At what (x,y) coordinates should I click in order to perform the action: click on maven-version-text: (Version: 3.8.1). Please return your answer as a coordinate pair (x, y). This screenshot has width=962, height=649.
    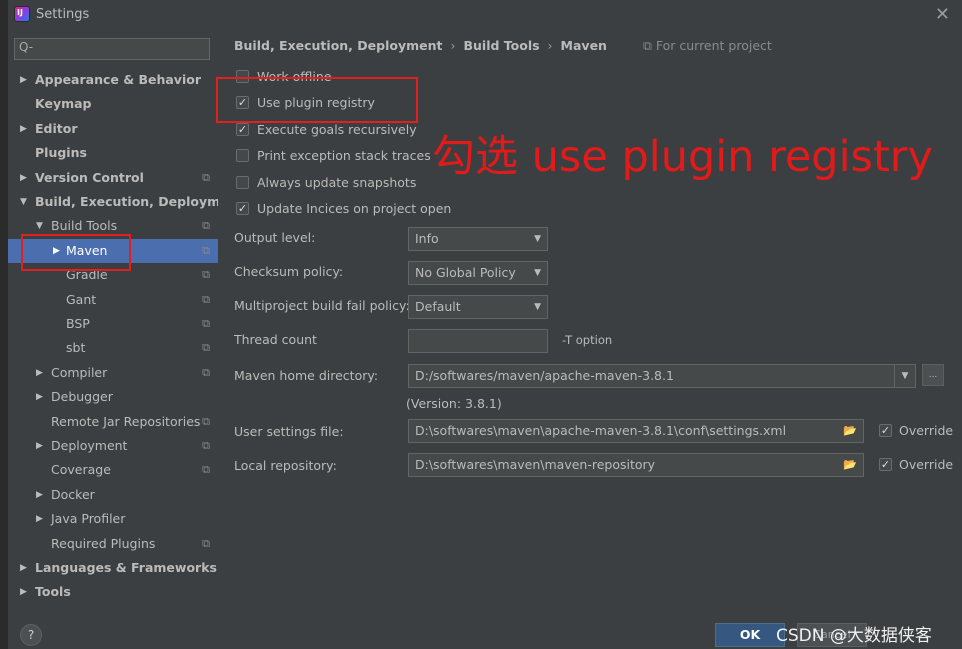
    Looking at the image, I should click on (454, 403).